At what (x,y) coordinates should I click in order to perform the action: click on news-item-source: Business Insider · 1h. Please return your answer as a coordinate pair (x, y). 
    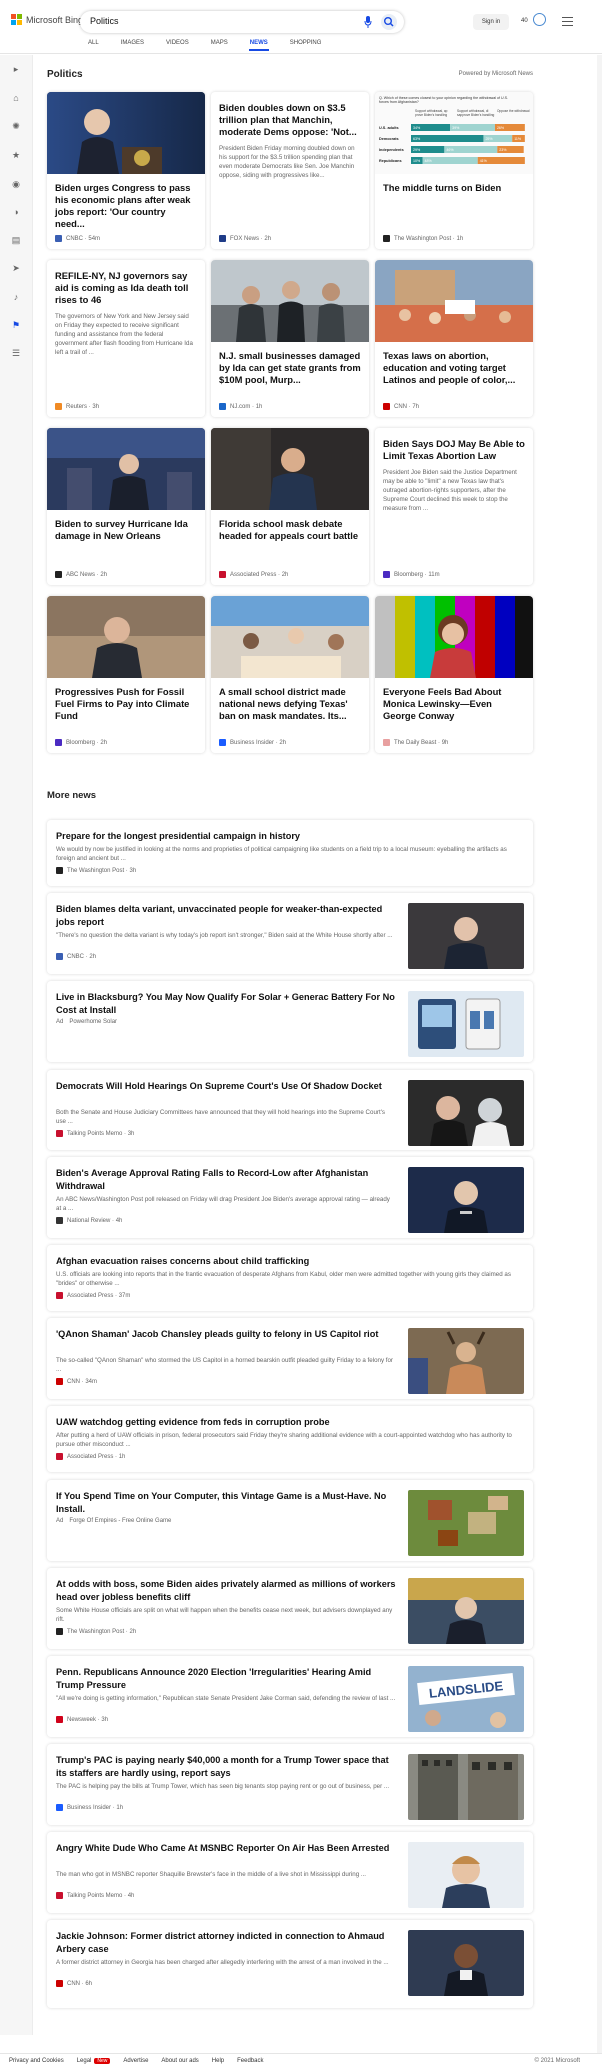
    Looking at the image, I should click on (89, 1807).